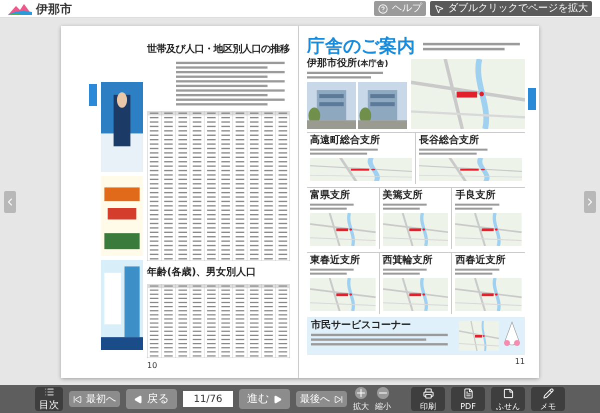 The image size is (600, 413). I want to click on branch-name: 長谷総合支所, so click(449, 141).